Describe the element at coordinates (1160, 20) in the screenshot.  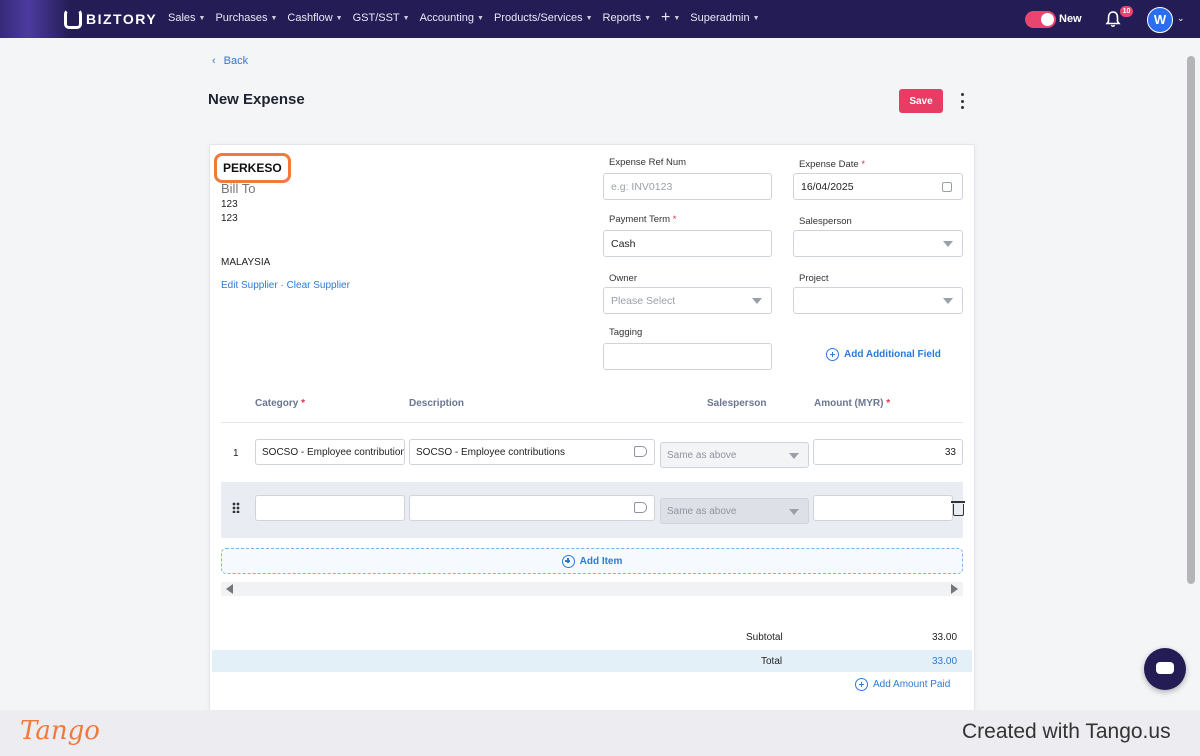
I see `user-avatar: W` at that location.